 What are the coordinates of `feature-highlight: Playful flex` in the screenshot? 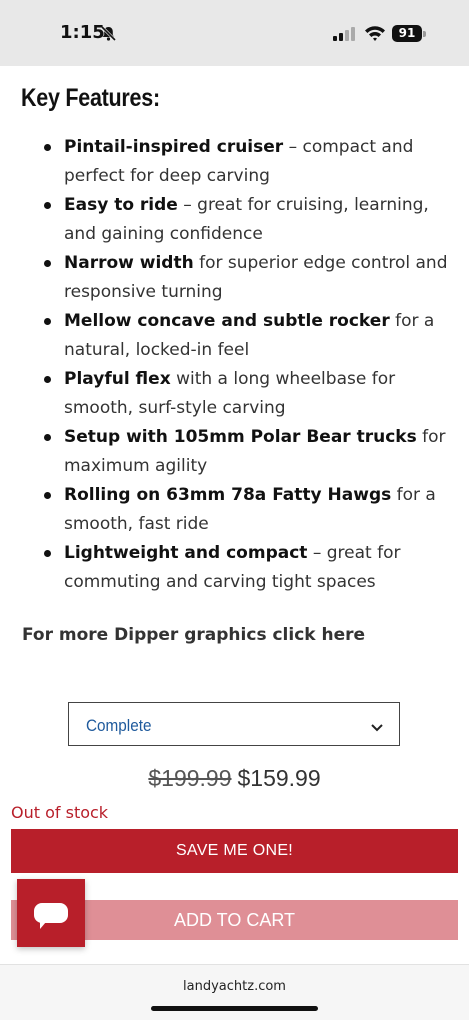 It's located at (117, 379).